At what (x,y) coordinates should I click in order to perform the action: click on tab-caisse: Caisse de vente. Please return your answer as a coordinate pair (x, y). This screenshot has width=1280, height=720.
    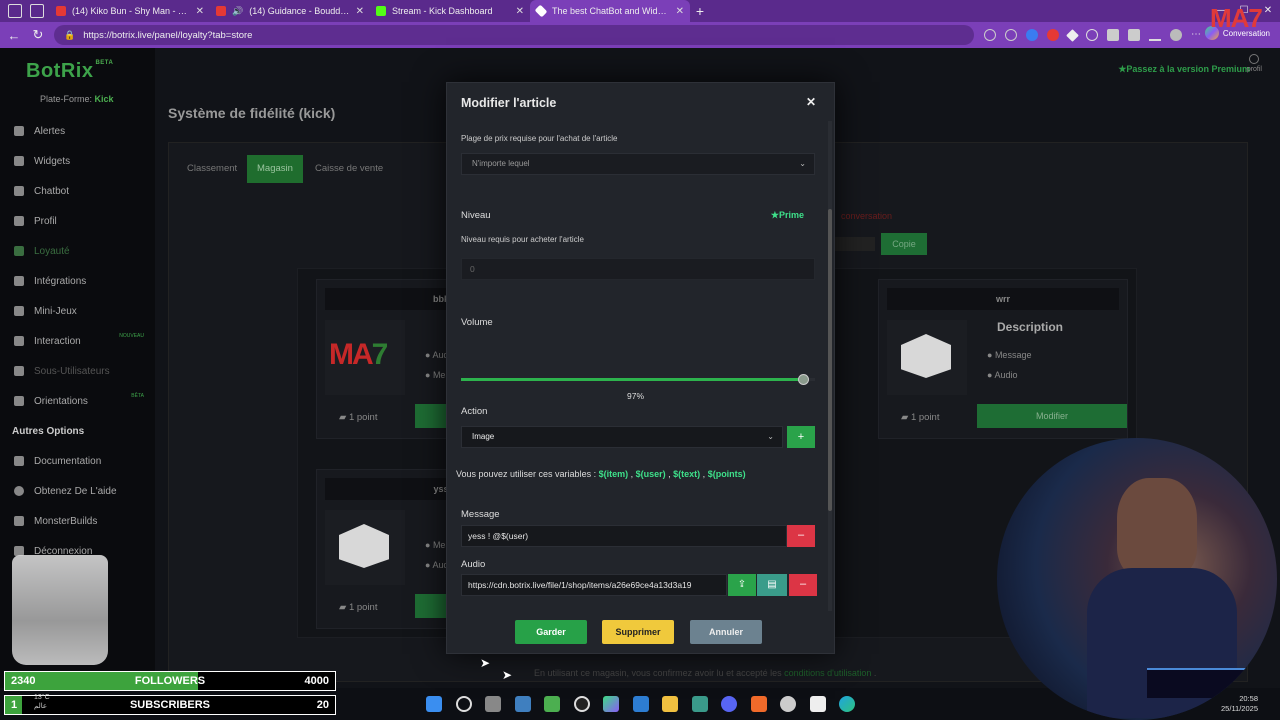
    Looking at the image, I should click on (349, 169).